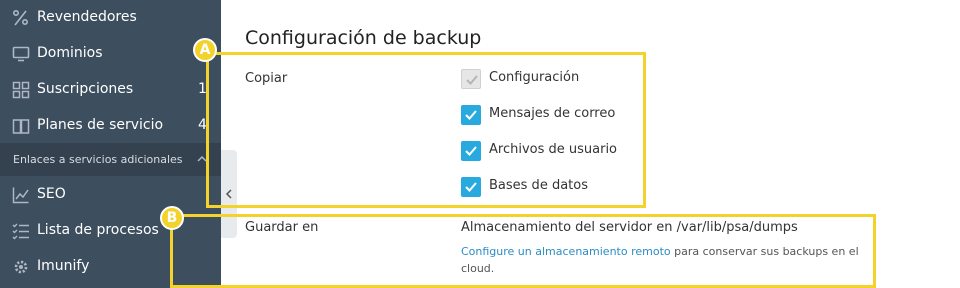  Describe the element at coordinates (172, 218) in the screenshot. I see `annotation-badge-b: B` at that location.